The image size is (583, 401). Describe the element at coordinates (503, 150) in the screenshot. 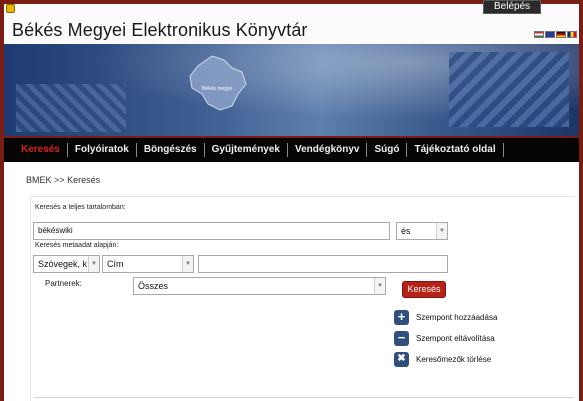

I see `nav-divider` at that location.